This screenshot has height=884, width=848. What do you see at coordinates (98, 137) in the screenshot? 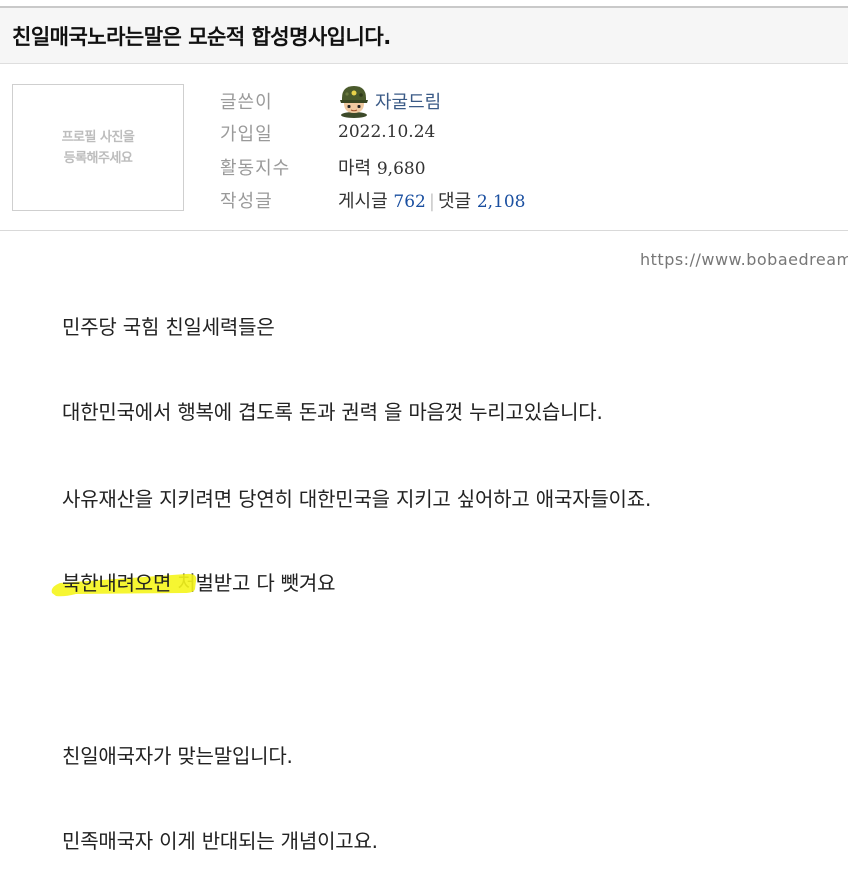
I see `profile-photo-text-line1: 프로필 사진을` at bounding box center [98, 137].